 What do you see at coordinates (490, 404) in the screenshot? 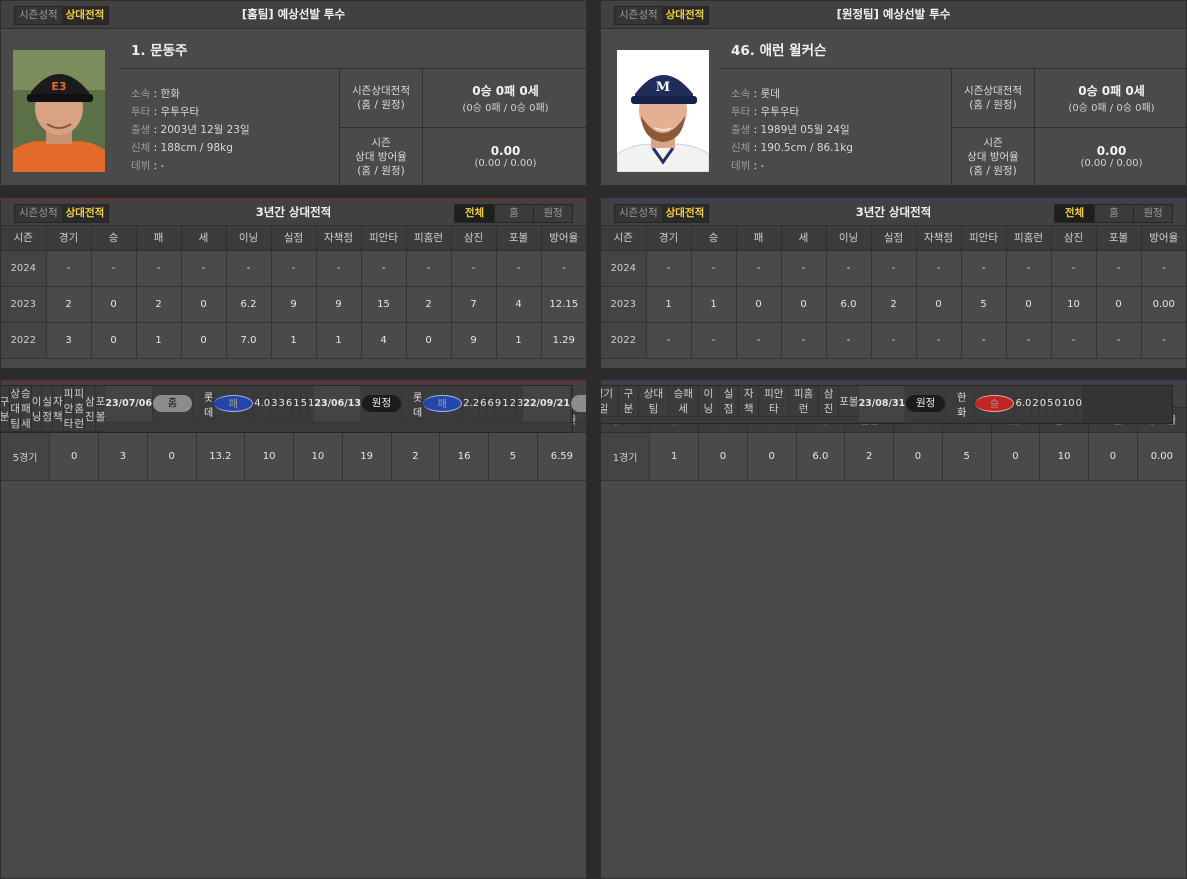
I see `stat-cell: 6` at bounding box center [490, 404].